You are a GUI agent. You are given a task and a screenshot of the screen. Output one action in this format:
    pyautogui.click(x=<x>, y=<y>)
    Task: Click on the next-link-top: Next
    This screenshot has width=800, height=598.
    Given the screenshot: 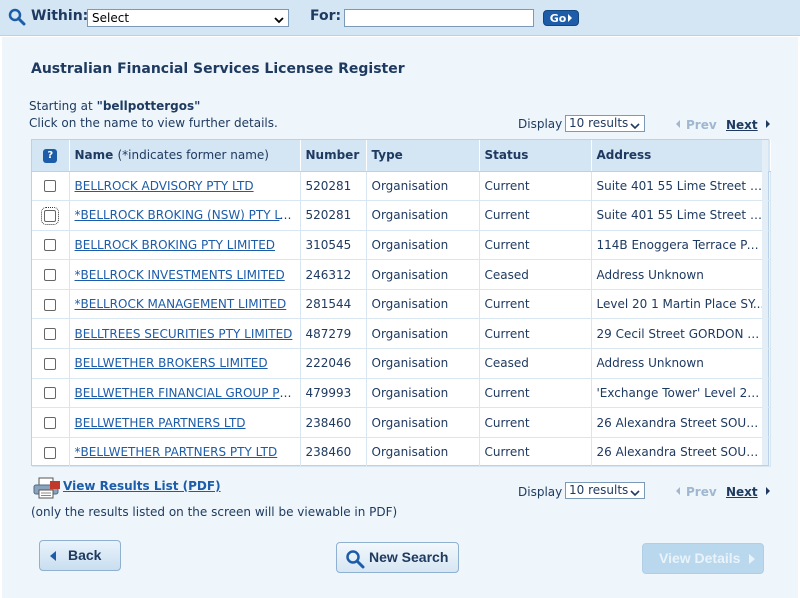 What is the action you would take?
    pyautogui.click(x=748, y=125)
    